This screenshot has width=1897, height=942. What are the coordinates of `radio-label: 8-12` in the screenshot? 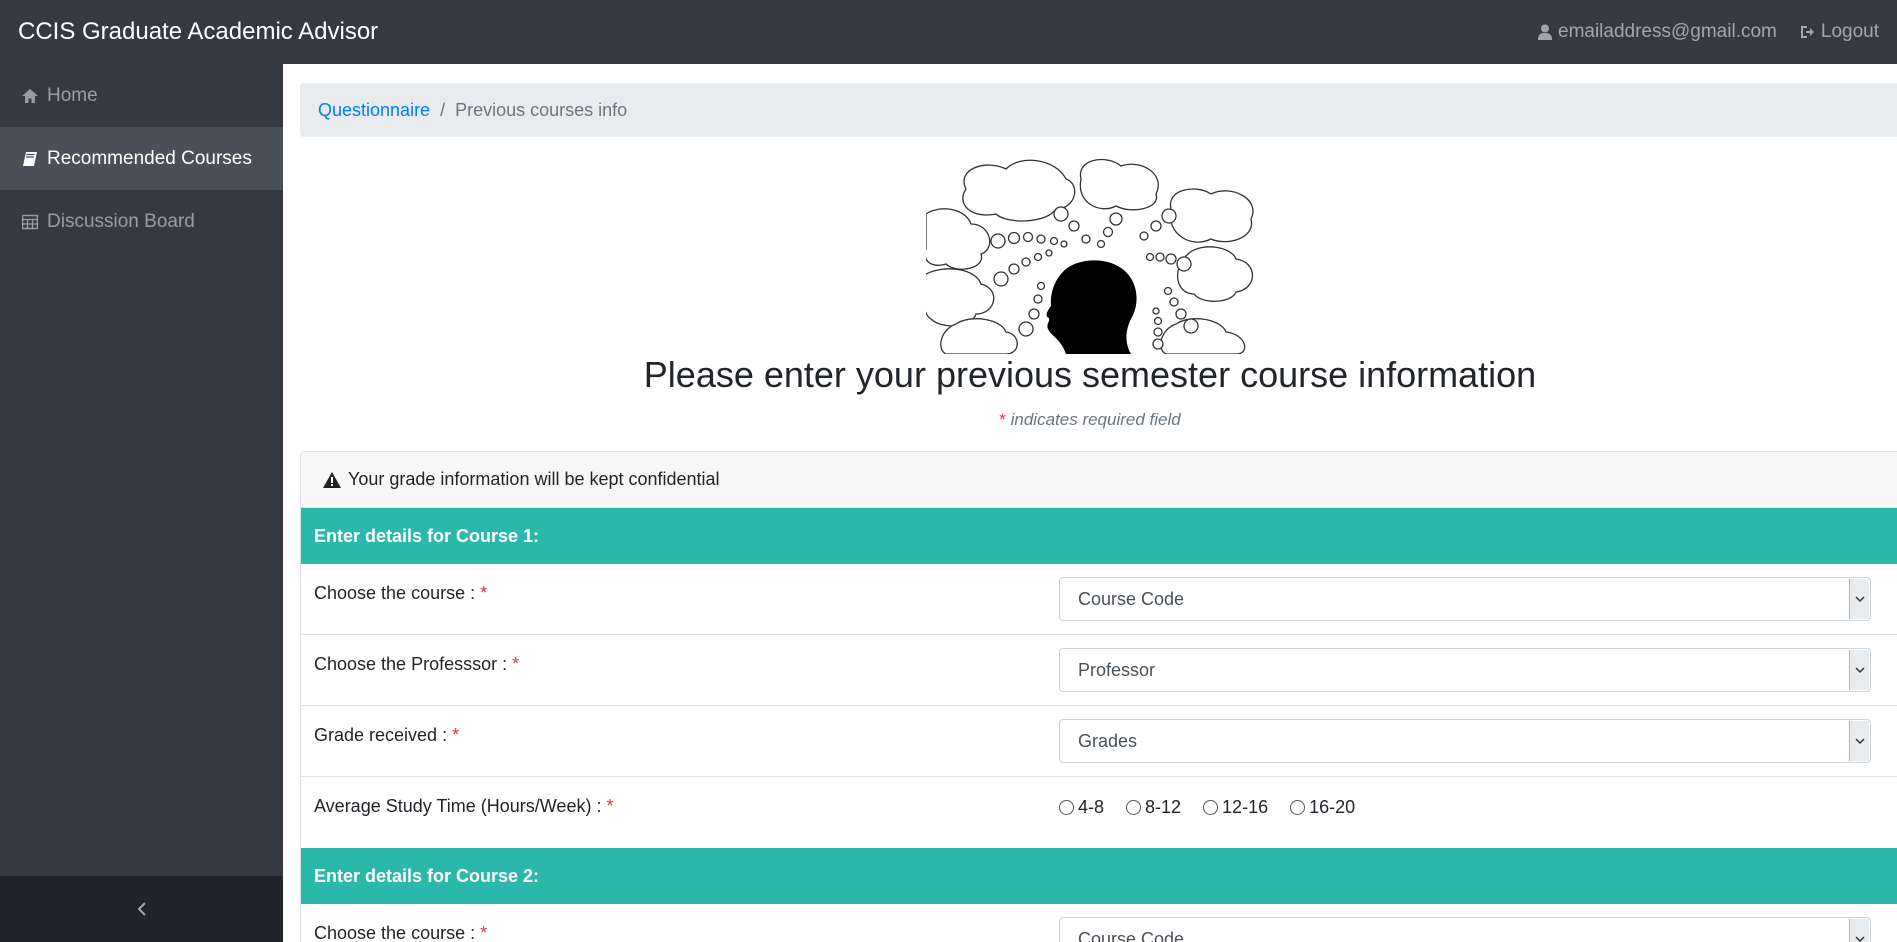 It's located at (1163, 807).